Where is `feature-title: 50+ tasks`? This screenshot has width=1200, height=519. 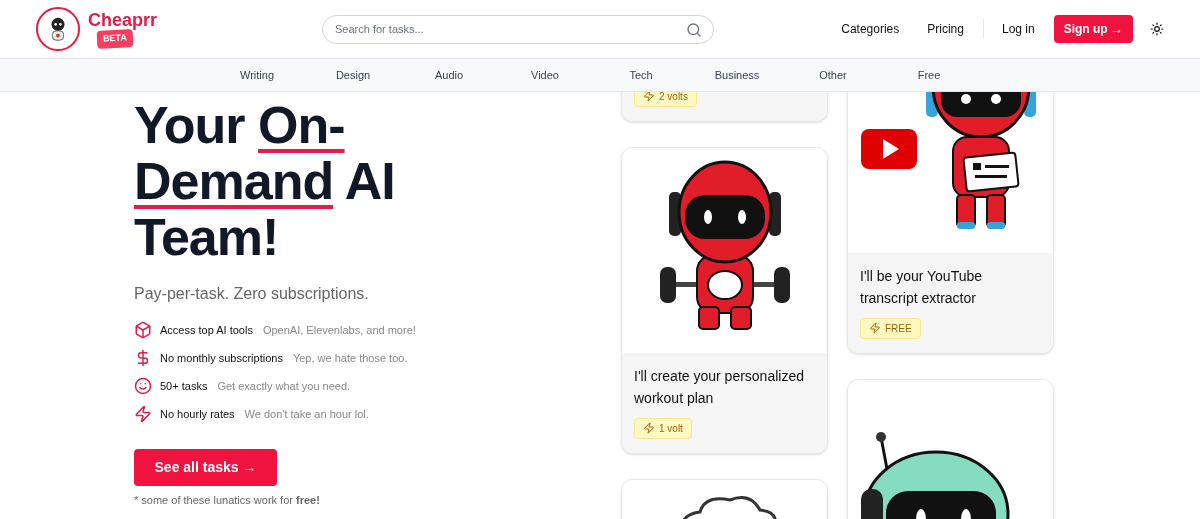 feature-title: 50+ tasks is located at coordinates (184, 386).